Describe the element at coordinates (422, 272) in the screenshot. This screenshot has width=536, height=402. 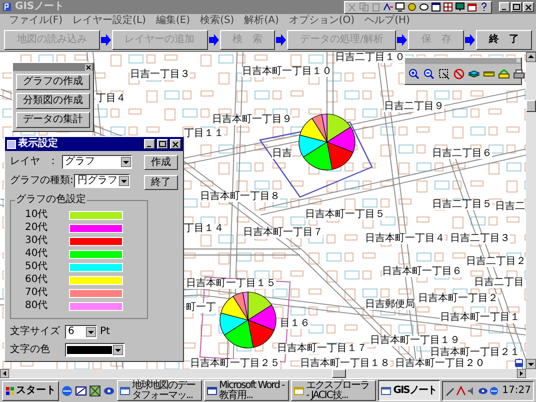
I see `place-label: 日吉本町一丁目６` at that location.